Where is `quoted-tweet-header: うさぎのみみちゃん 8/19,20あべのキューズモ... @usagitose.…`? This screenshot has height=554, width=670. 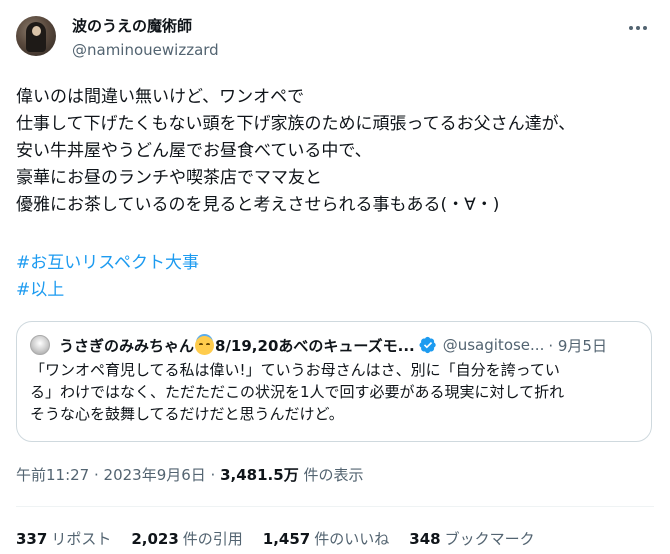 quoted-tweet-header: うさぎのみみちゃん 8/19,20あべのキューズモ... @usagitose.… is located at coordinates (349, 345).